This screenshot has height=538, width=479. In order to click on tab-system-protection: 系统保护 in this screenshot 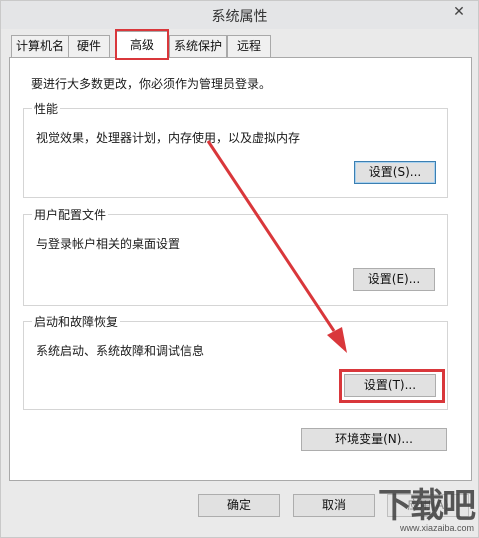, I will do `click(198, 46)`.